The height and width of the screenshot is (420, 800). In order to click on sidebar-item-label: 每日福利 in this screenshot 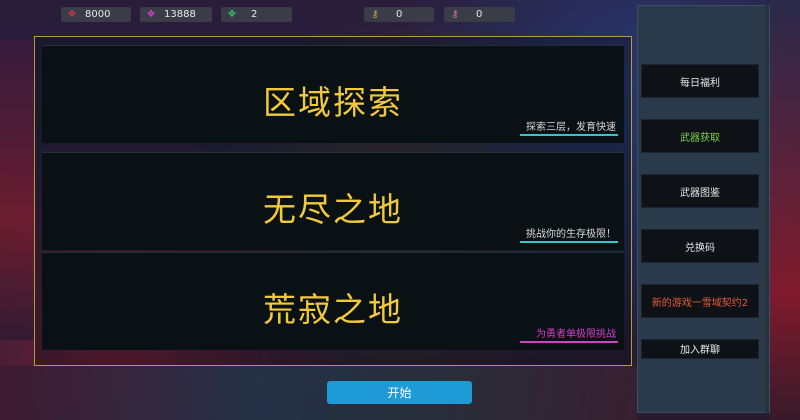, I will do `click(700, 83)`.